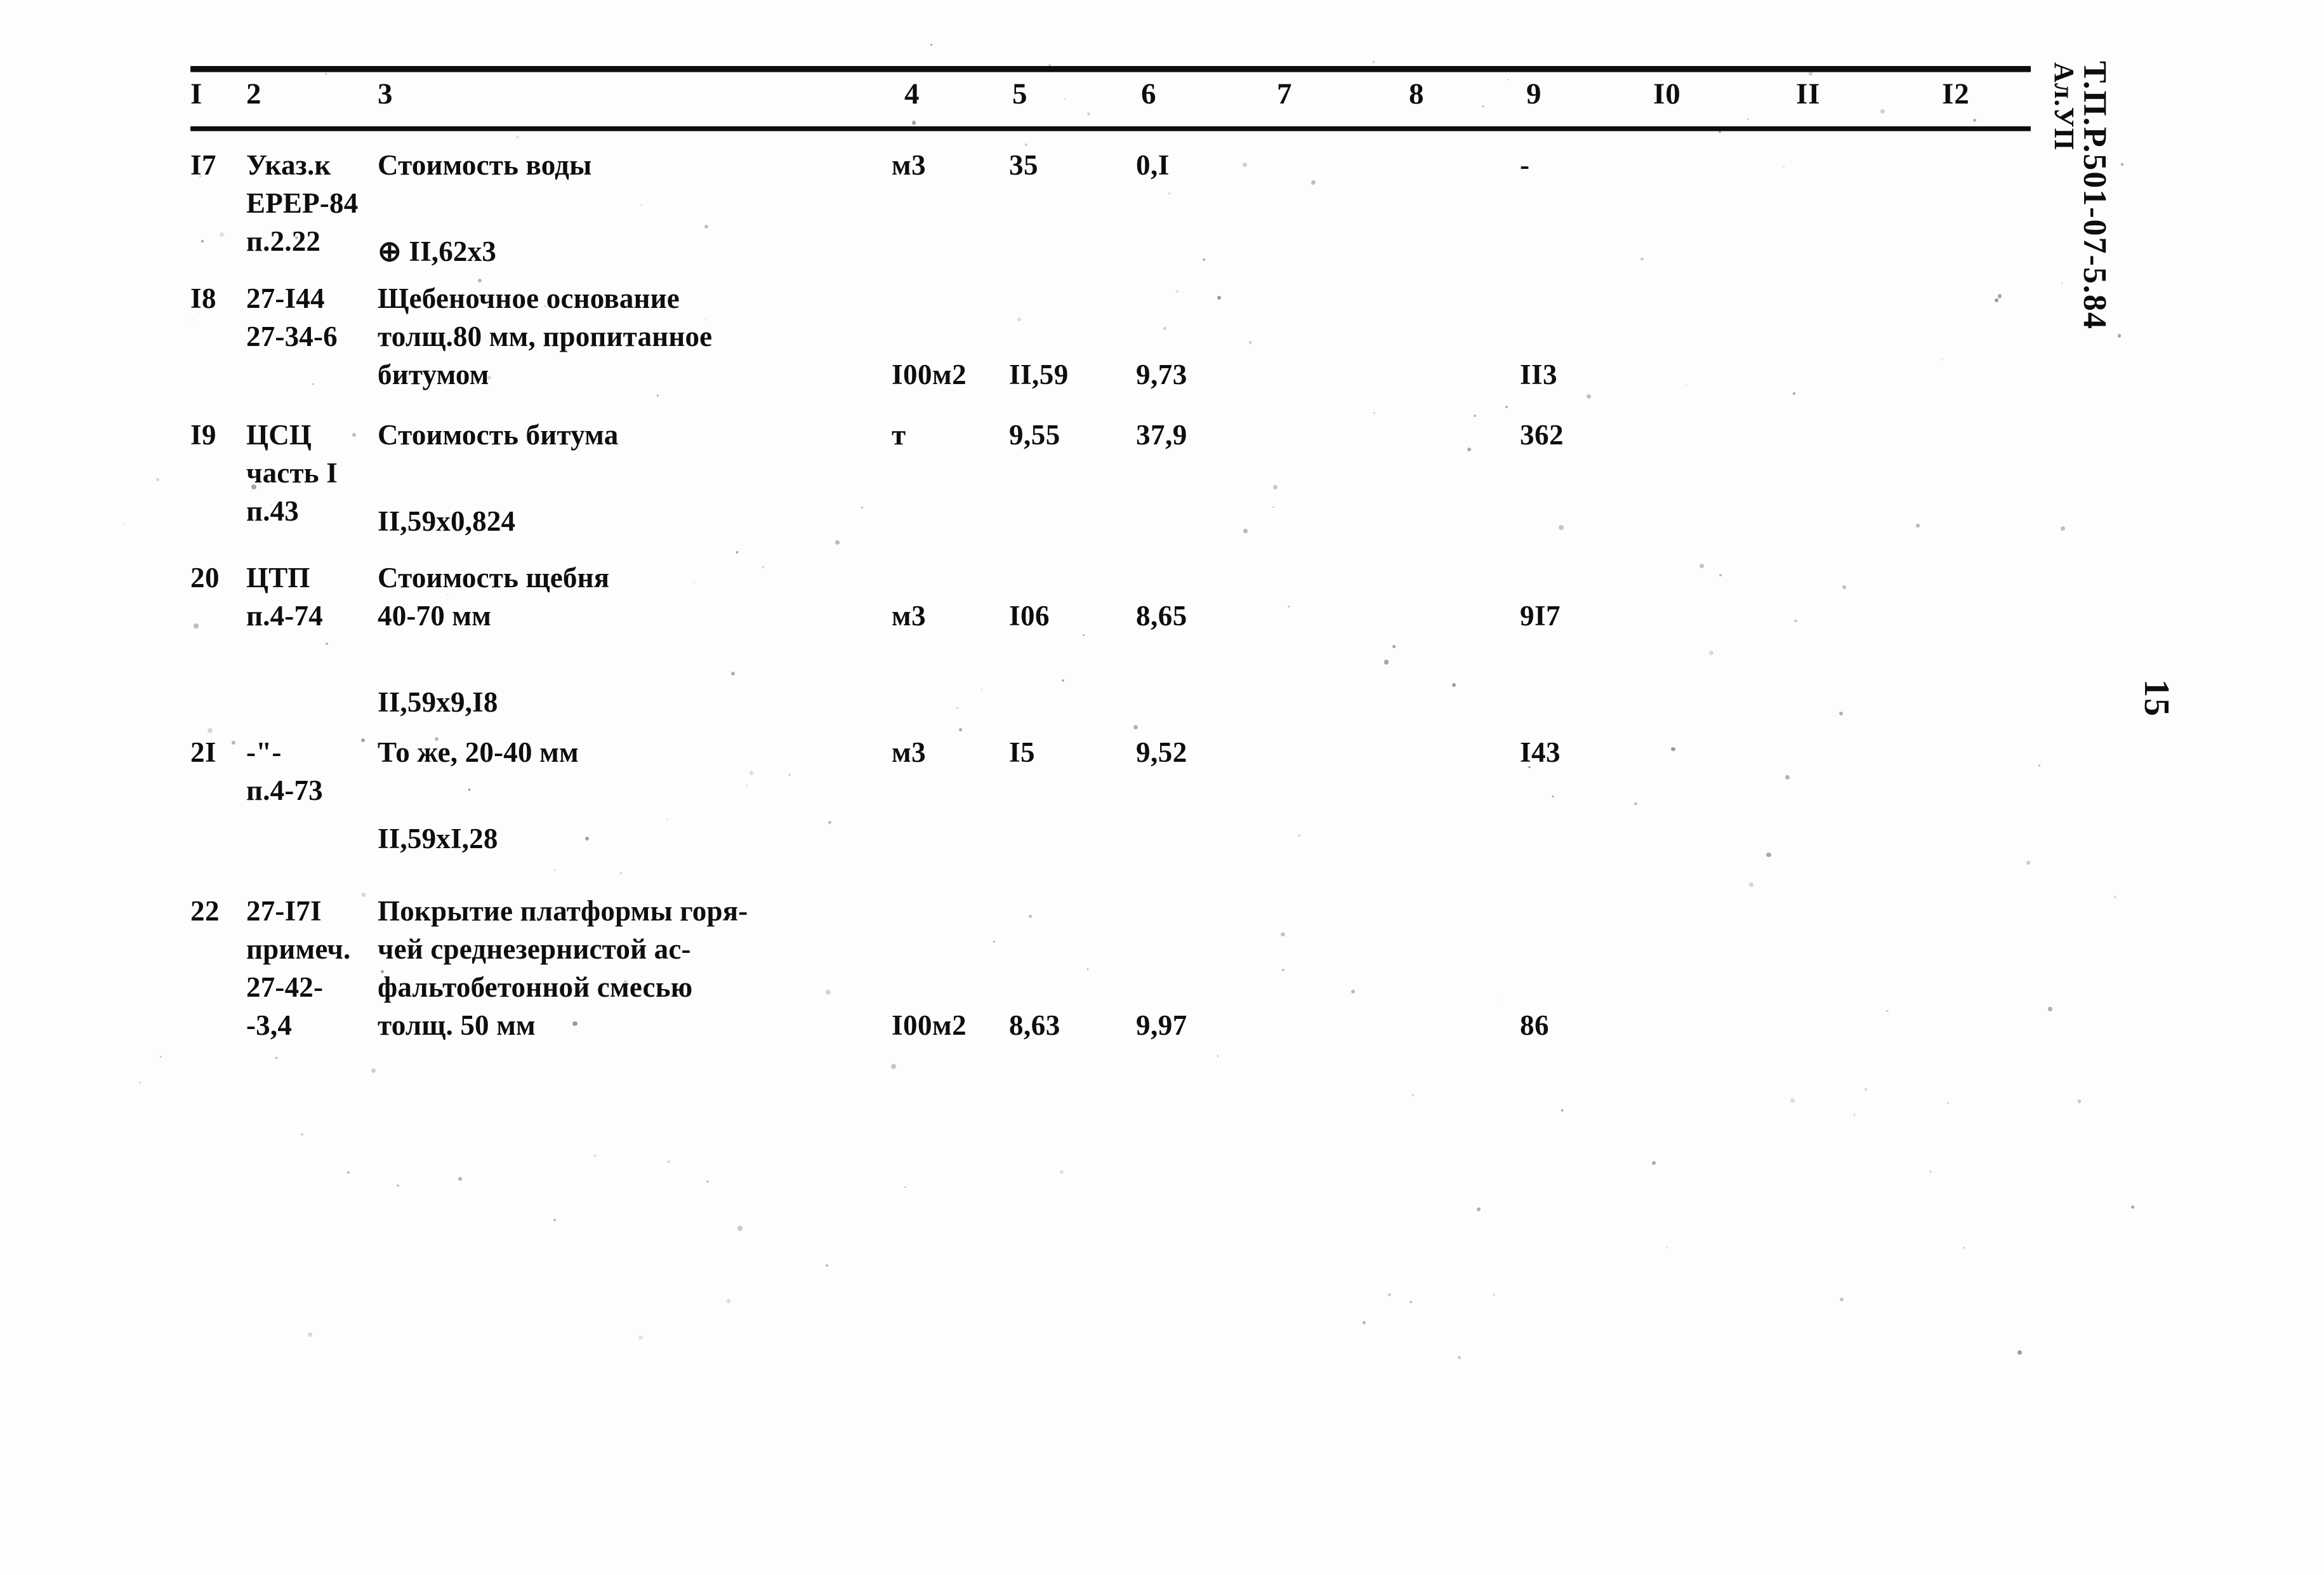 This screenshot has width=2324, height=1575. Describe the element at coordinates (203, 435) in the screenshot. I see `row-item-number: I9` at that location.